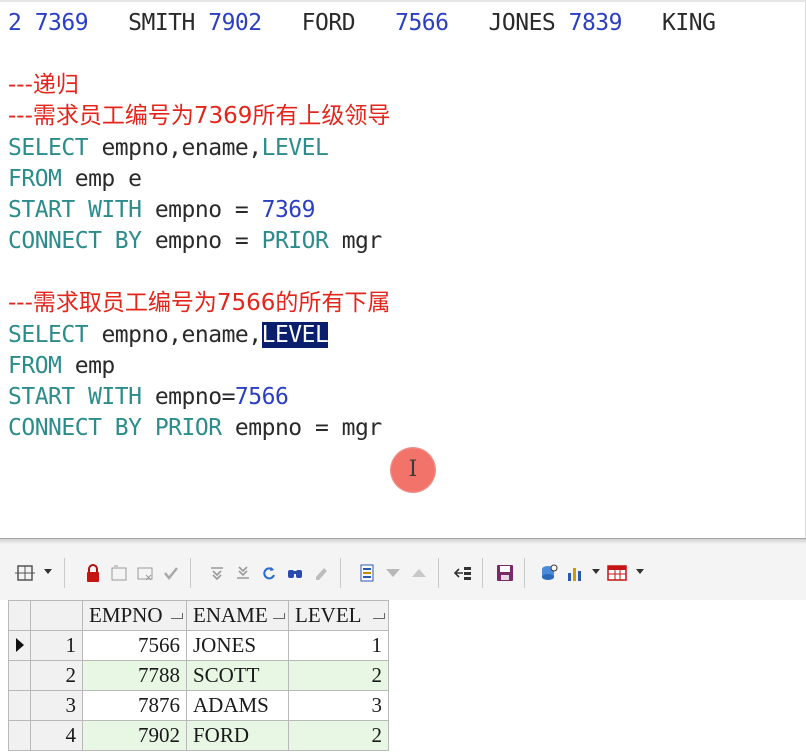  Describe the element at coordinates (217, 573) in the screenshot. I see `first-record-icon` at that location.